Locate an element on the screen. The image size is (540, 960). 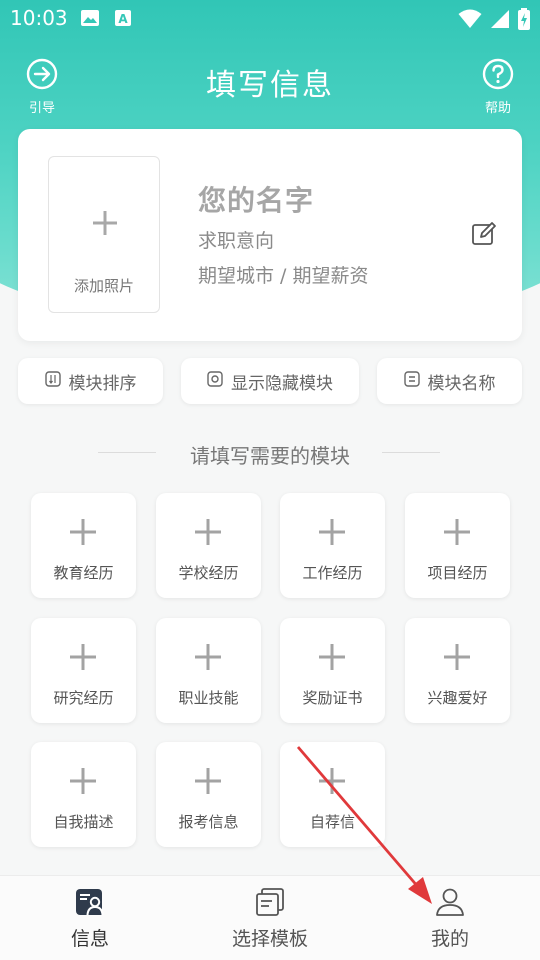
battery-icon is located at coordinates (524, 21).